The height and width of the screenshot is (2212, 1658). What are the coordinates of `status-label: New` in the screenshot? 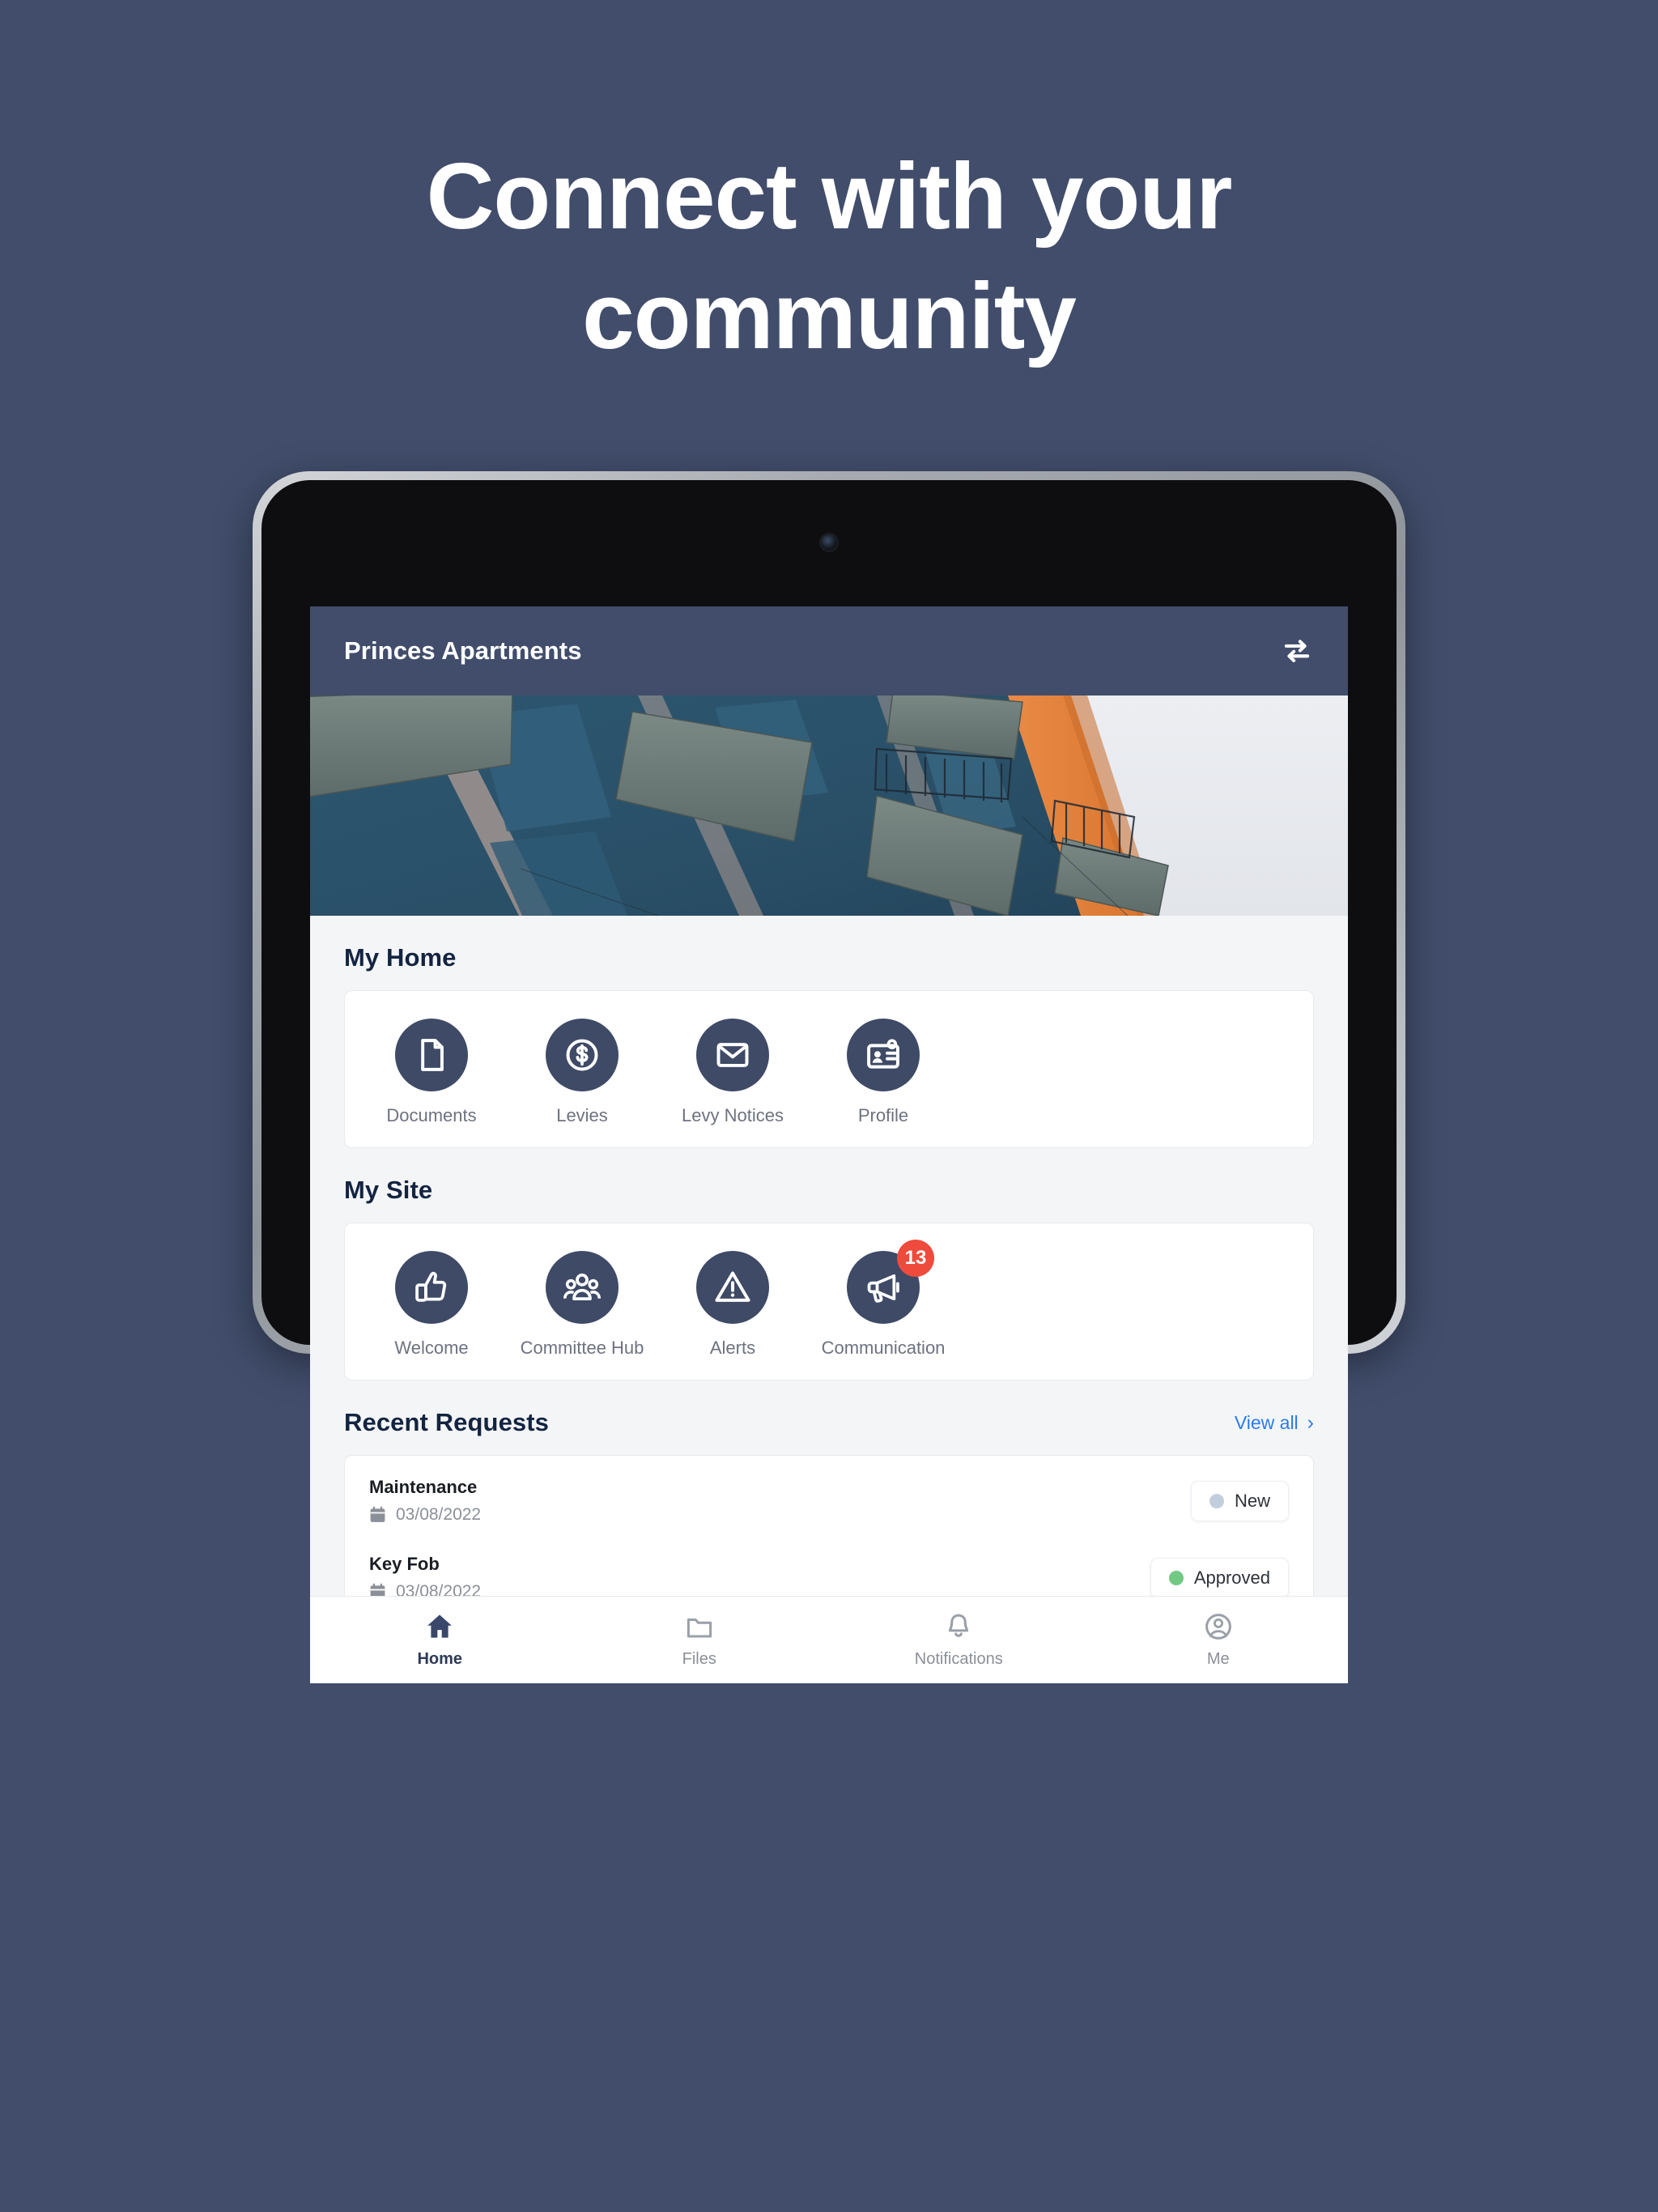 It's located at (1252, 1500).